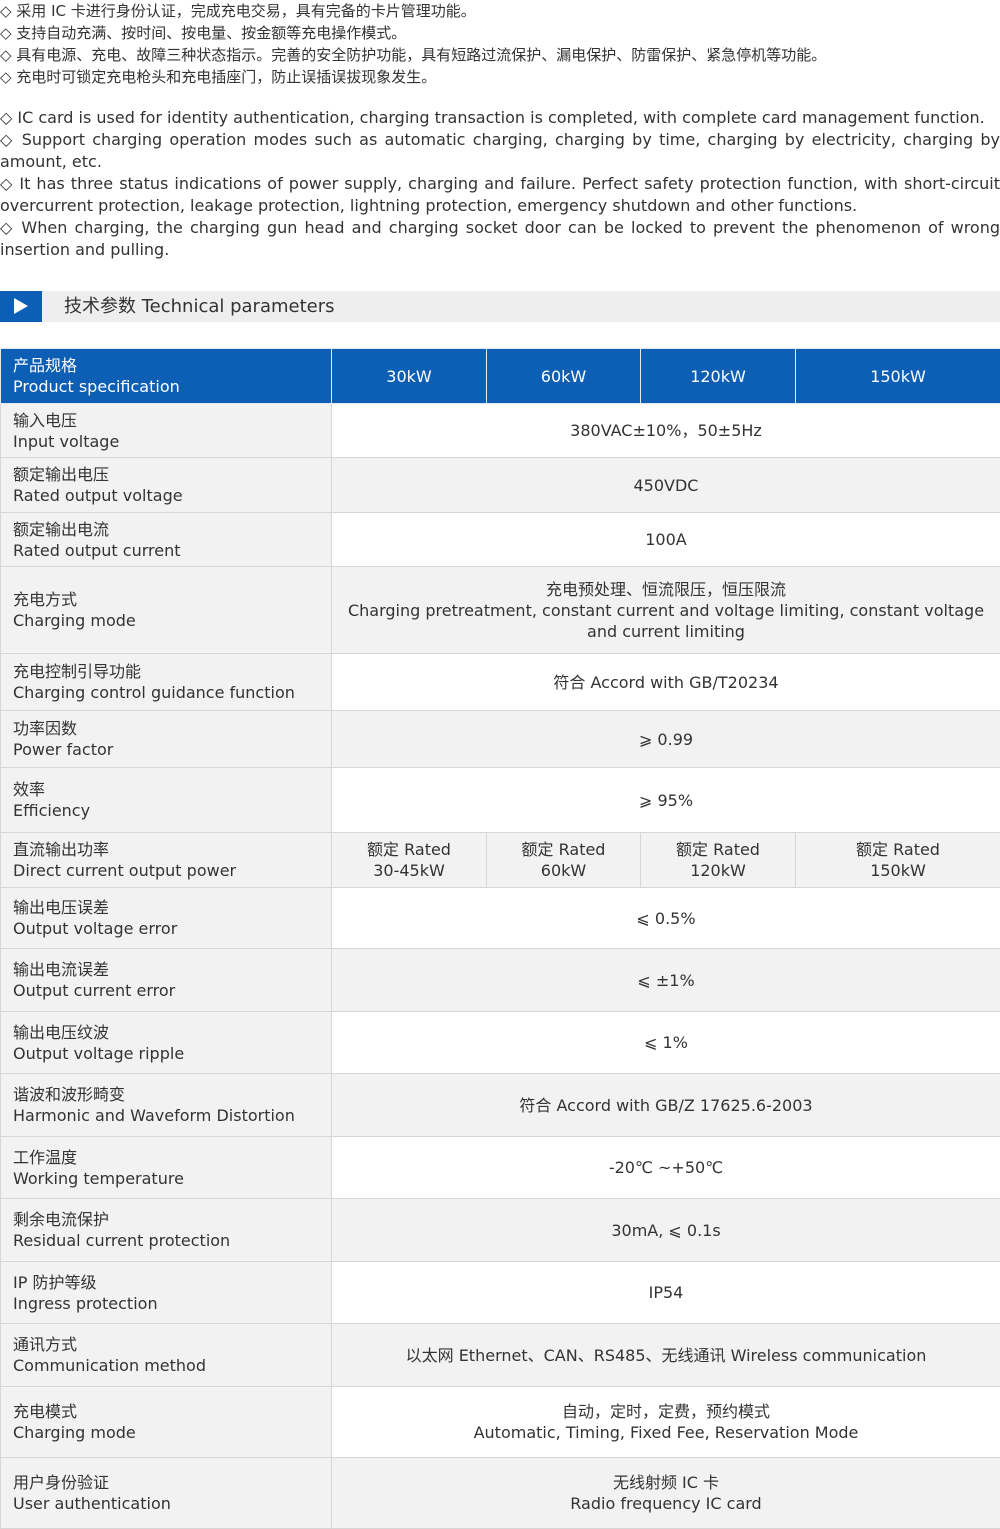 Image resolution: width=1000 pixels, height=1529 pixels. I want to click on row-label-en: Efficiency, so click(52, 810).